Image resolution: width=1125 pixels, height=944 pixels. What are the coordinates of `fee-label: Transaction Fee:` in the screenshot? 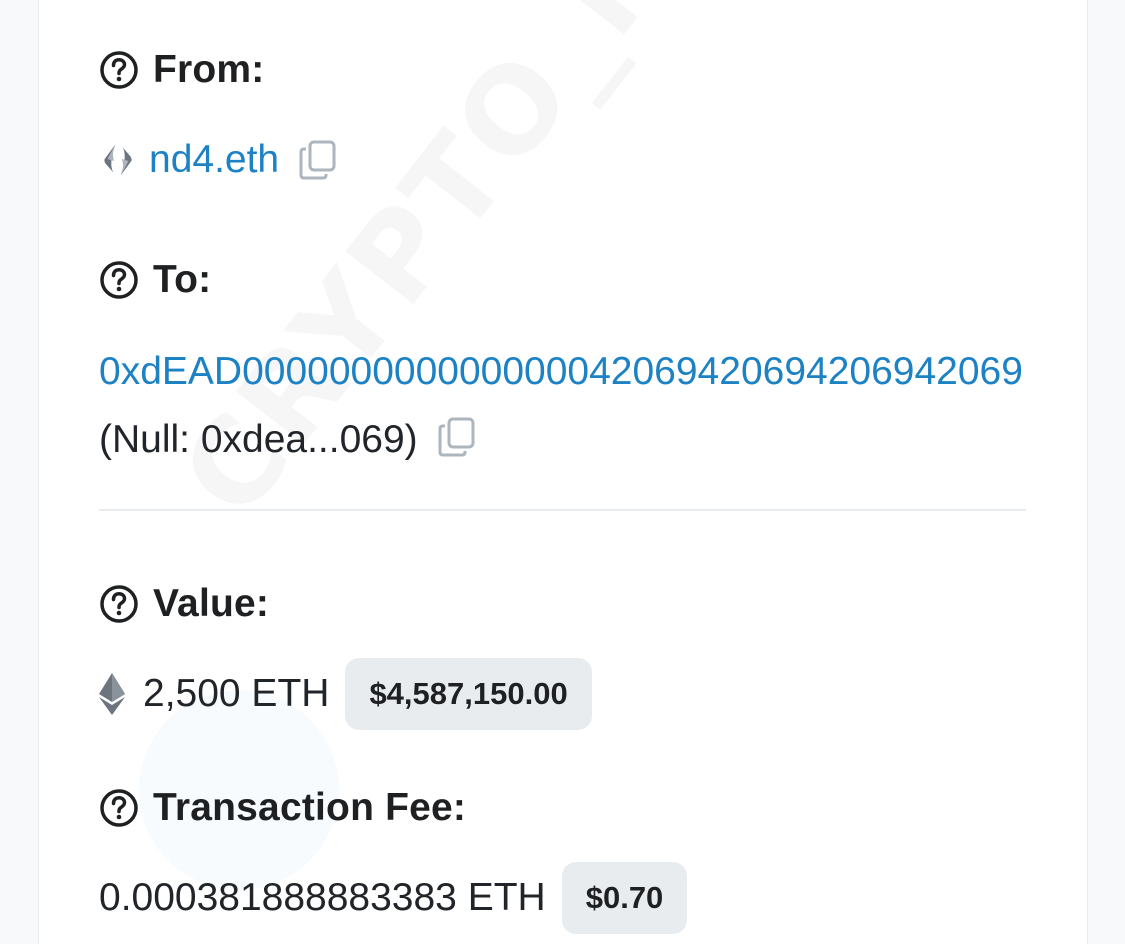 It's located at (310, 807).